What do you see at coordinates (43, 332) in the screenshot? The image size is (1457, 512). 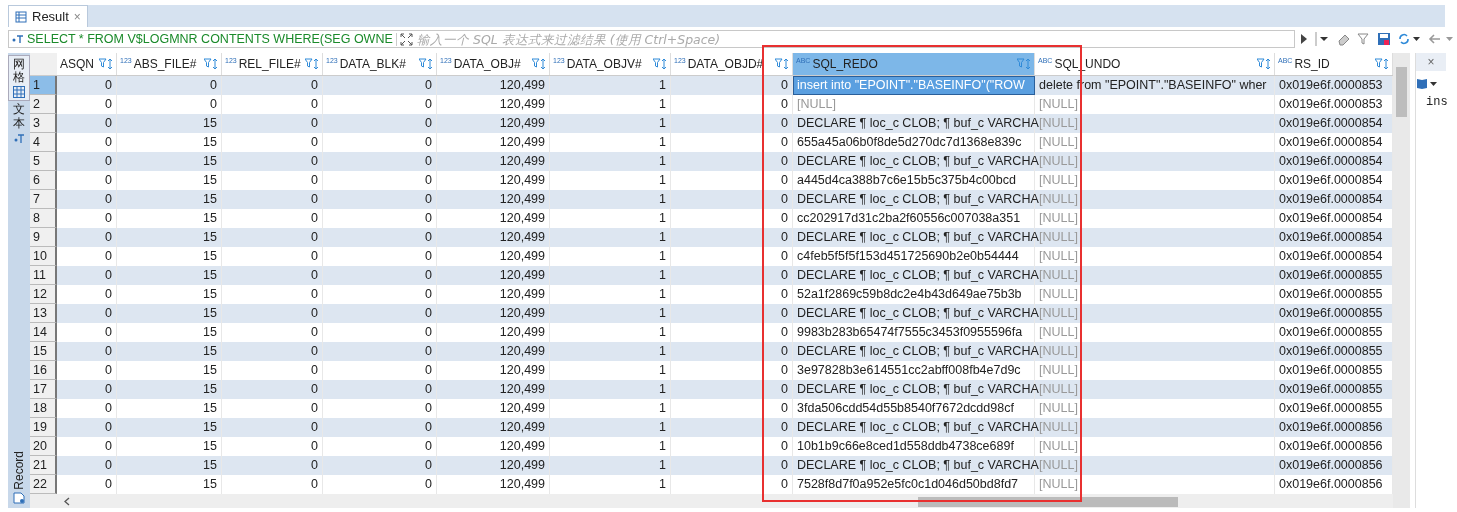 I see `row-number: 14` at bounding box center [43, 332].